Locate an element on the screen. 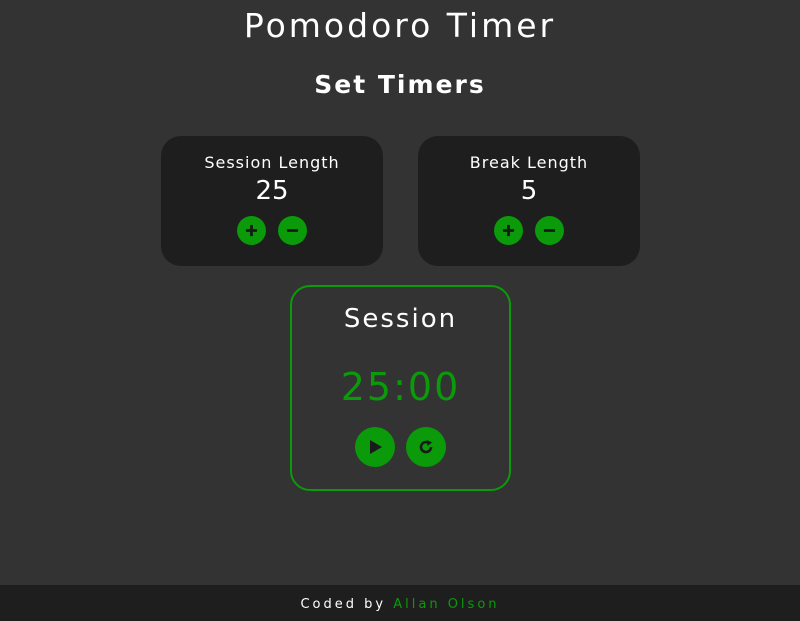 This screenshot has width=800, height=621. author-link: Allan Olson is located at coordinates (446, 604).